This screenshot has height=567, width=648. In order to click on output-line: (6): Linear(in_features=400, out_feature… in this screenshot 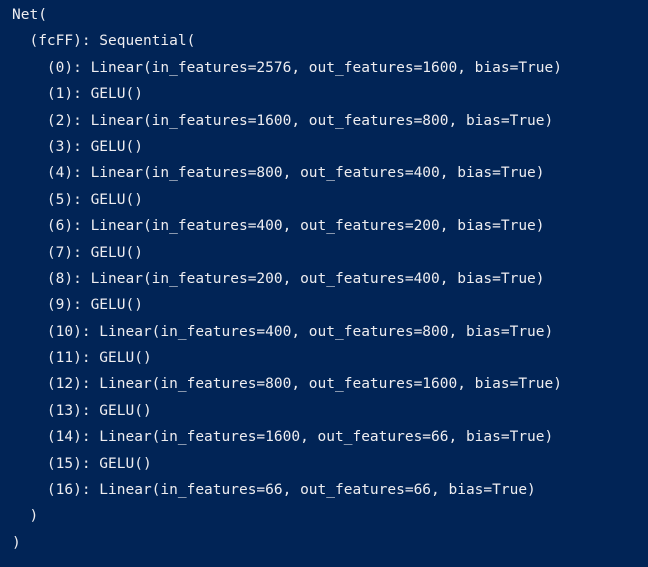, I will do `click(278, 226)`.